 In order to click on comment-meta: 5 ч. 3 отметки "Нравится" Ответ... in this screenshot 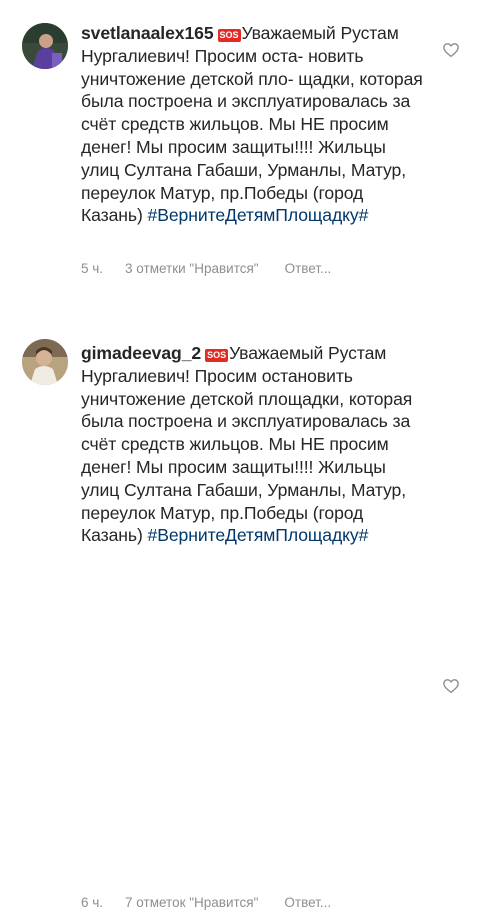, I will do `click(217, 268)`.